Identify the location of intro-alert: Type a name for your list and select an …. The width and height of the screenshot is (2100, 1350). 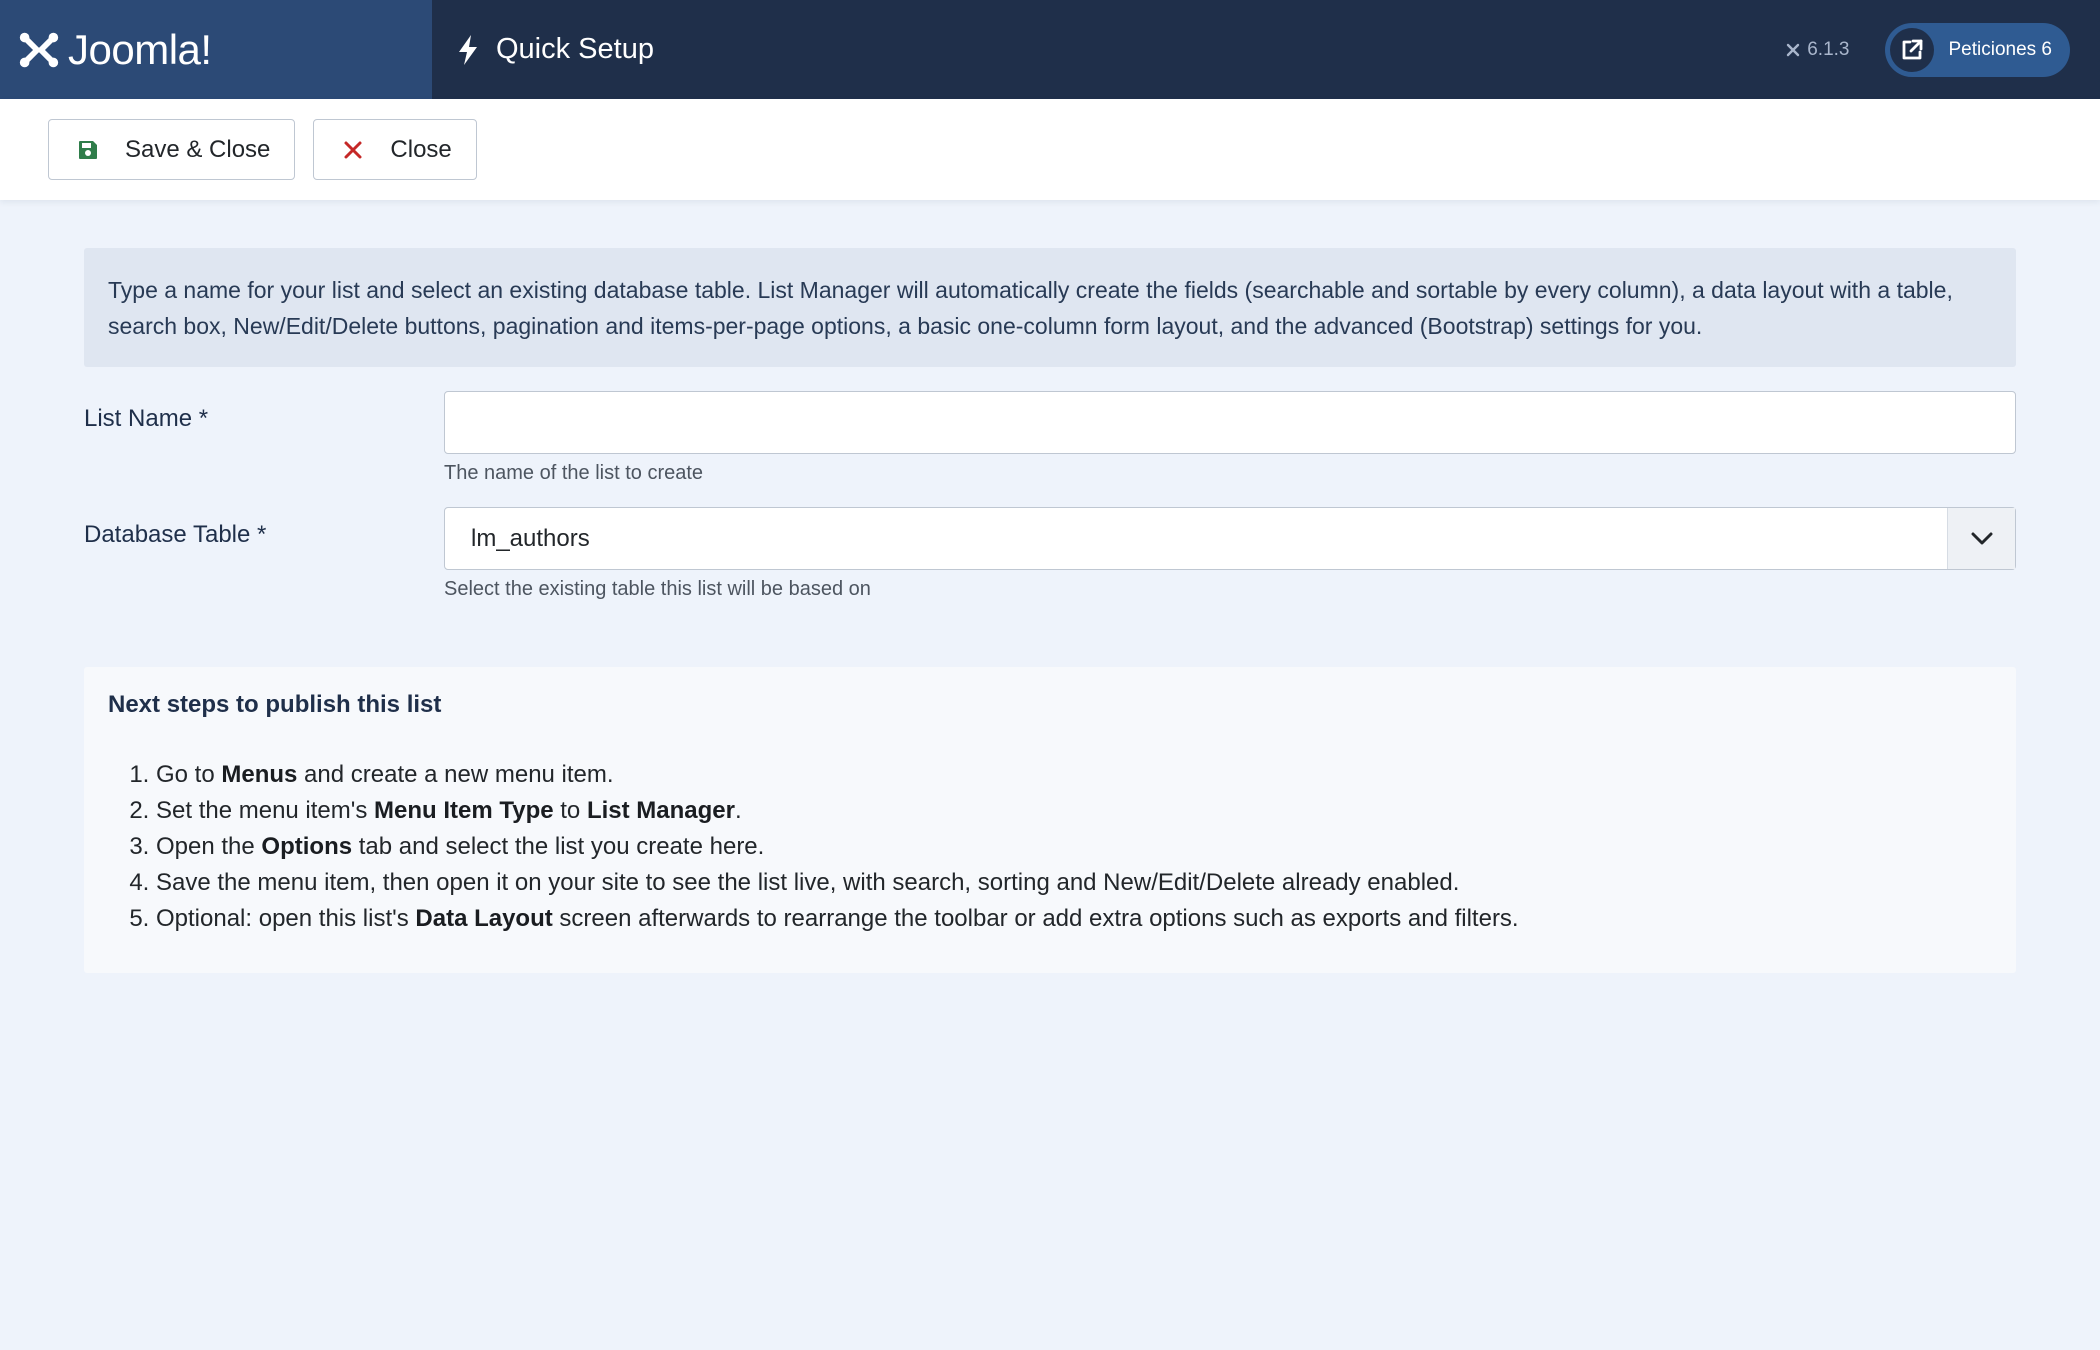
(1050, 307).